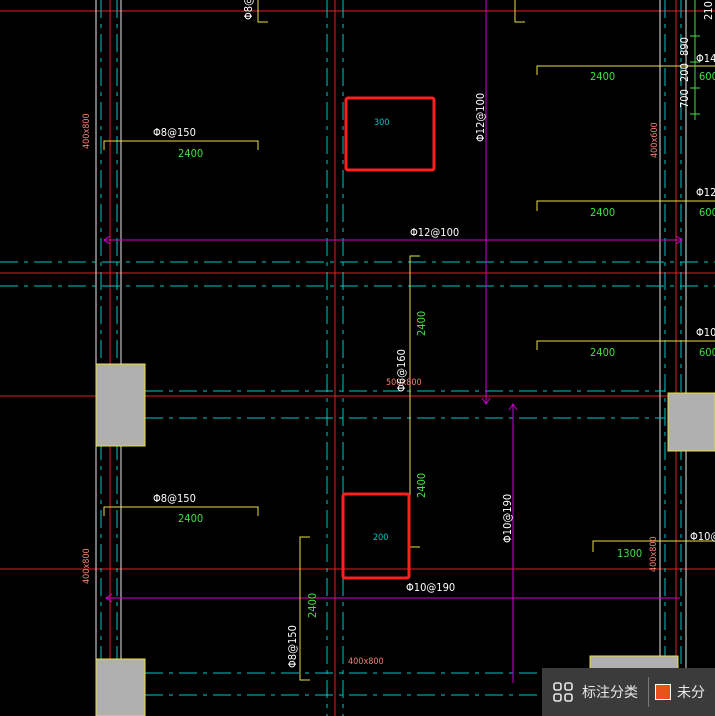  I want to click on label-dim-2400-right-2: 2400, so click(602, 212).